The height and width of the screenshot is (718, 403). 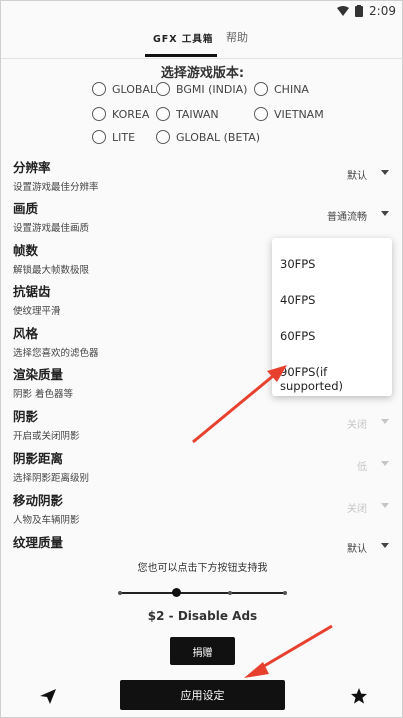 I want to click on donate-button: 捐赠, so click(x=202, y=651).